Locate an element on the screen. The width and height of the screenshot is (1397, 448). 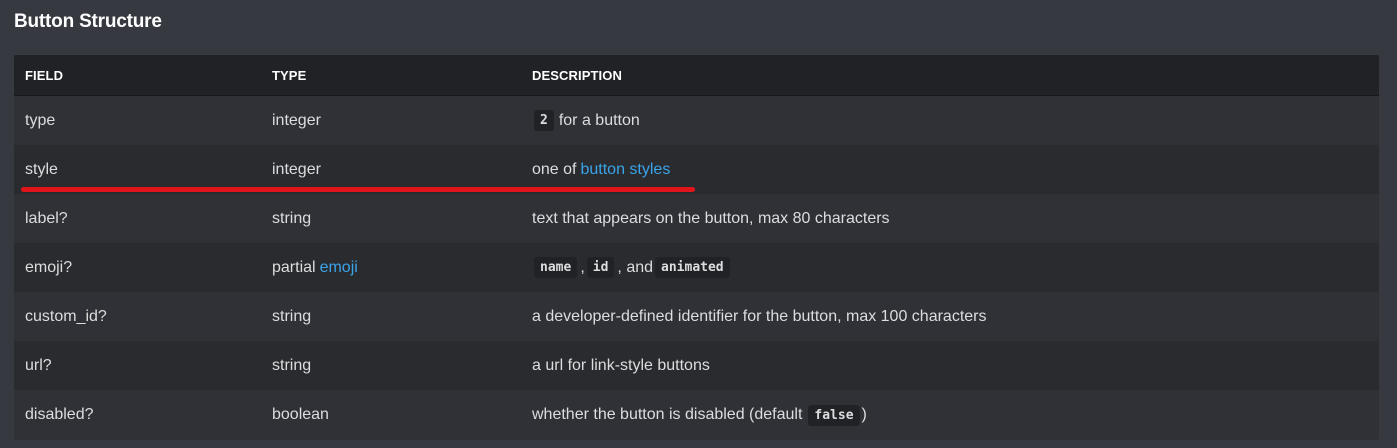
button-styles-link: button styles is located at coordinates (625, 170).